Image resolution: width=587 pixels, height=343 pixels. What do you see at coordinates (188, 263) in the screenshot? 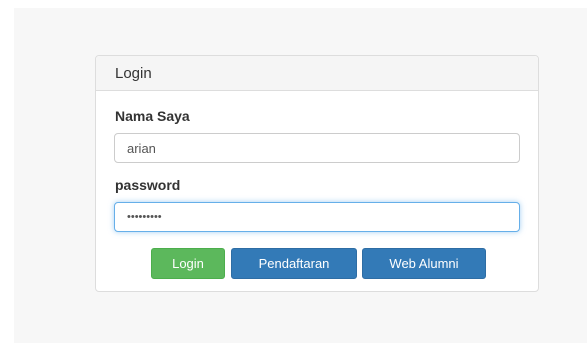
I see `login-button: Login` at bounding box center [188, 263].